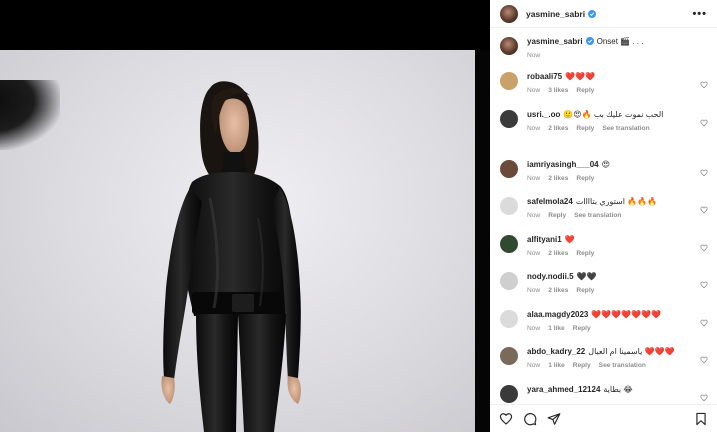  I want to click on comment-item: robaali75 ❤️❤️❤️ Now 3 likes Reply, so click(603, 90).